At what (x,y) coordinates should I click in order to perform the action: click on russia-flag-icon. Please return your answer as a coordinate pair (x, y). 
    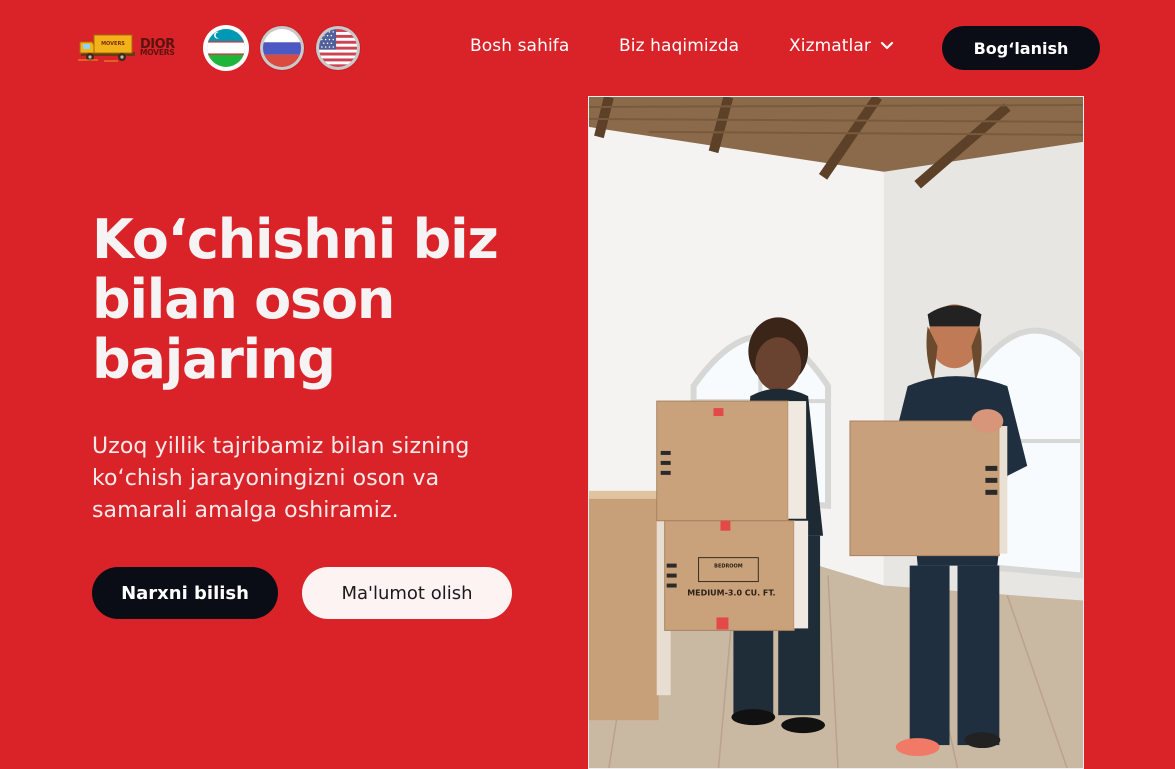
    Looking at the image, I should click on (282, 48).